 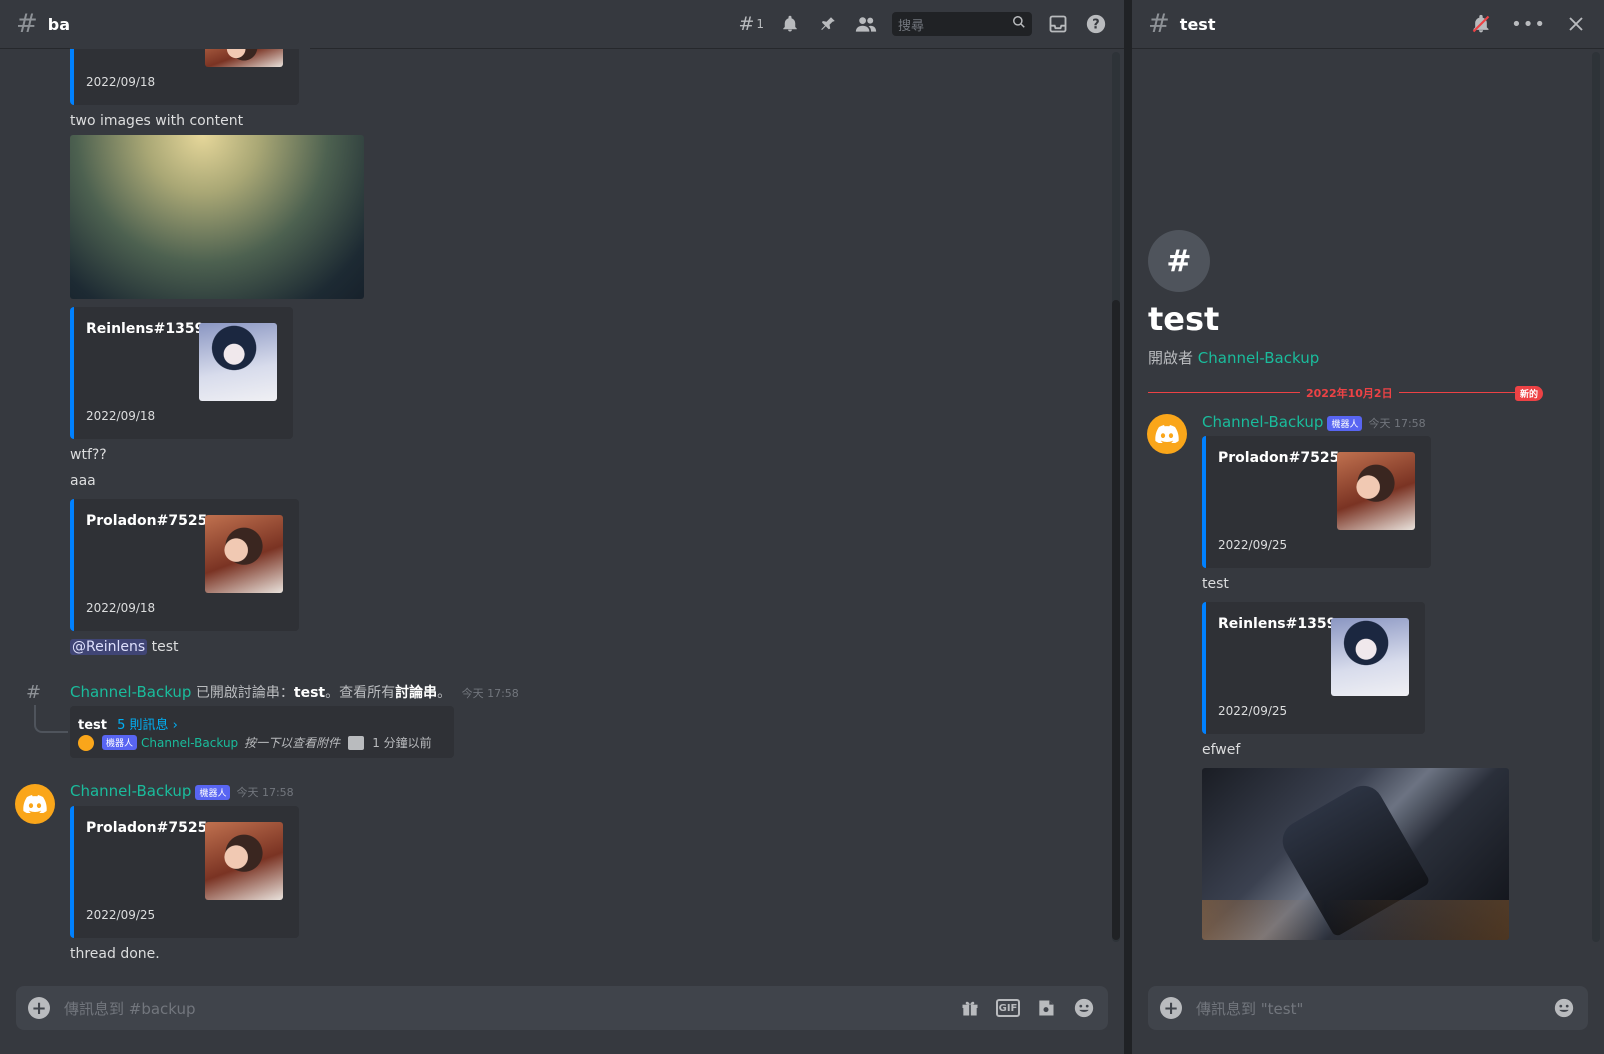 What do you see at coordinates (163, 647) in the screenshot?
I see `mention-text: test` at bounding box center [163, 647].